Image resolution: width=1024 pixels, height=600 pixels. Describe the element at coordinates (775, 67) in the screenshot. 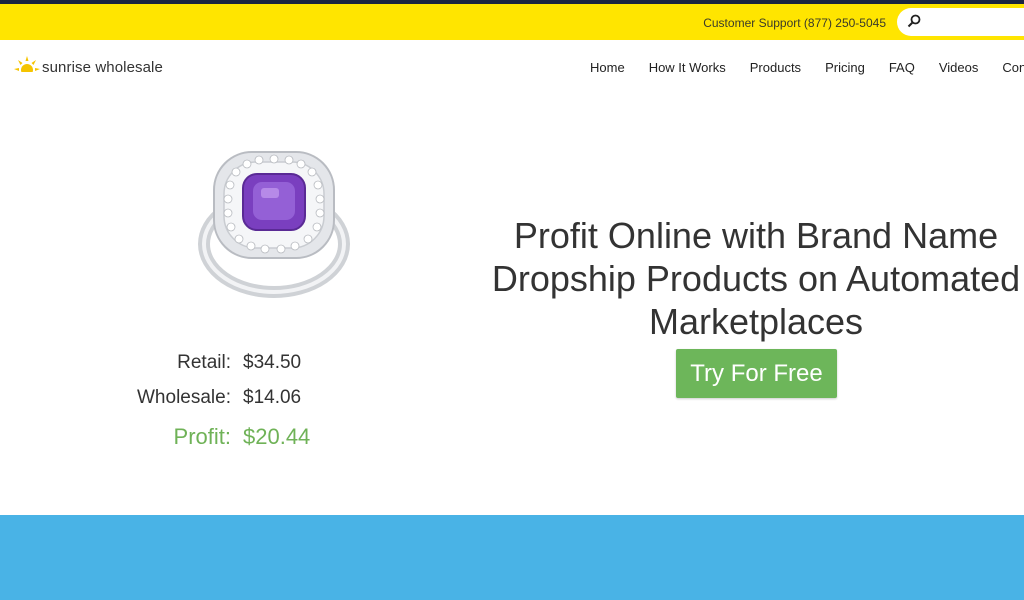

I see `nav-products: Products` at that location.